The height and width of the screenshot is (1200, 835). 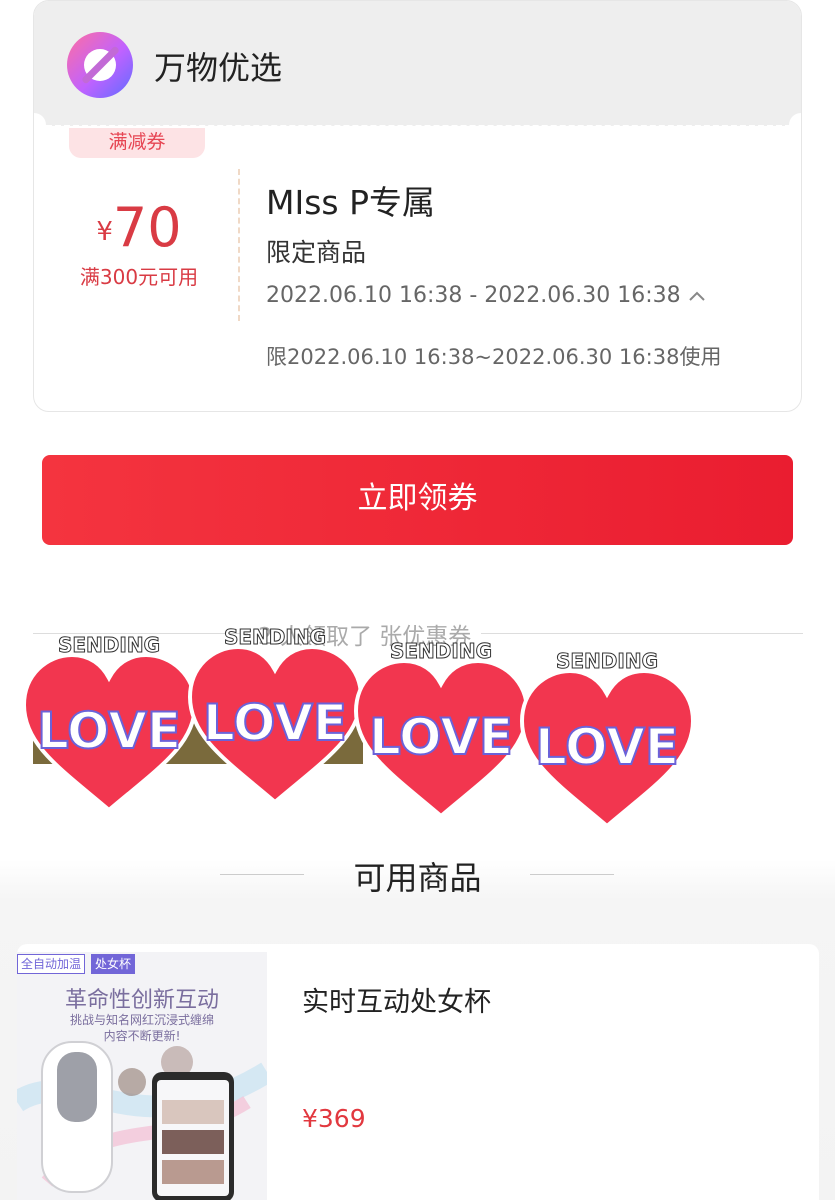 I want to click on section-divider-right, so click(x=572, y=874).